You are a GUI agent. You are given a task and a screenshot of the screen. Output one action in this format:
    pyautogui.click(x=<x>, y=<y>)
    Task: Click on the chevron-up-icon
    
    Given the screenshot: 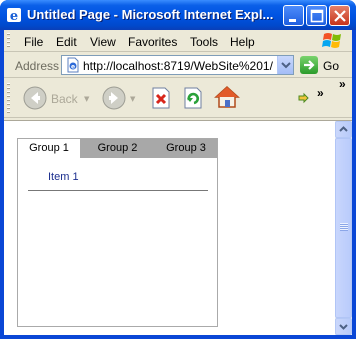 What is the action you would take?
    pyautogui.click(x=343, y=129)
    